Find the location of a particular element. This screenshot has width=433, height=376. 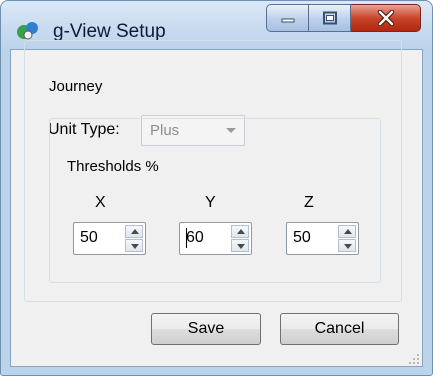

x-spin-buttons is located at coordinates (134, 238).